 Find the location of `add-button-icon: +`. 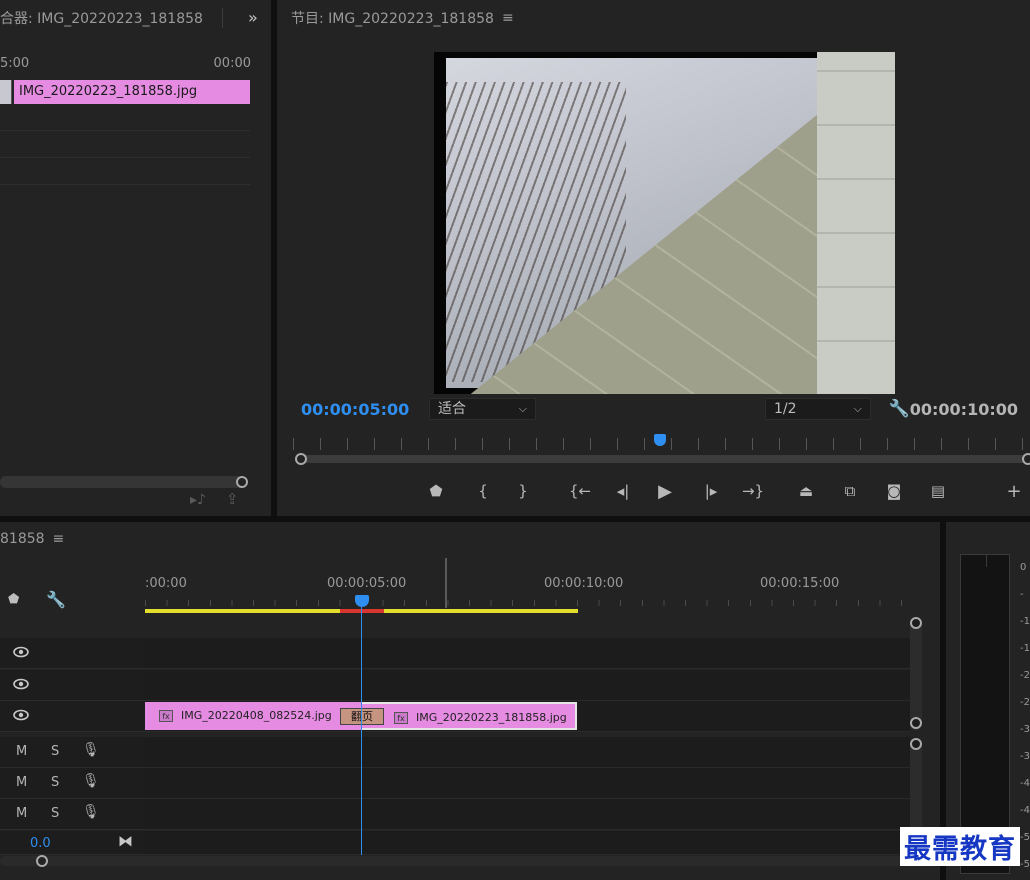

add-button-icon: + is located at coordinates (1014, 491).